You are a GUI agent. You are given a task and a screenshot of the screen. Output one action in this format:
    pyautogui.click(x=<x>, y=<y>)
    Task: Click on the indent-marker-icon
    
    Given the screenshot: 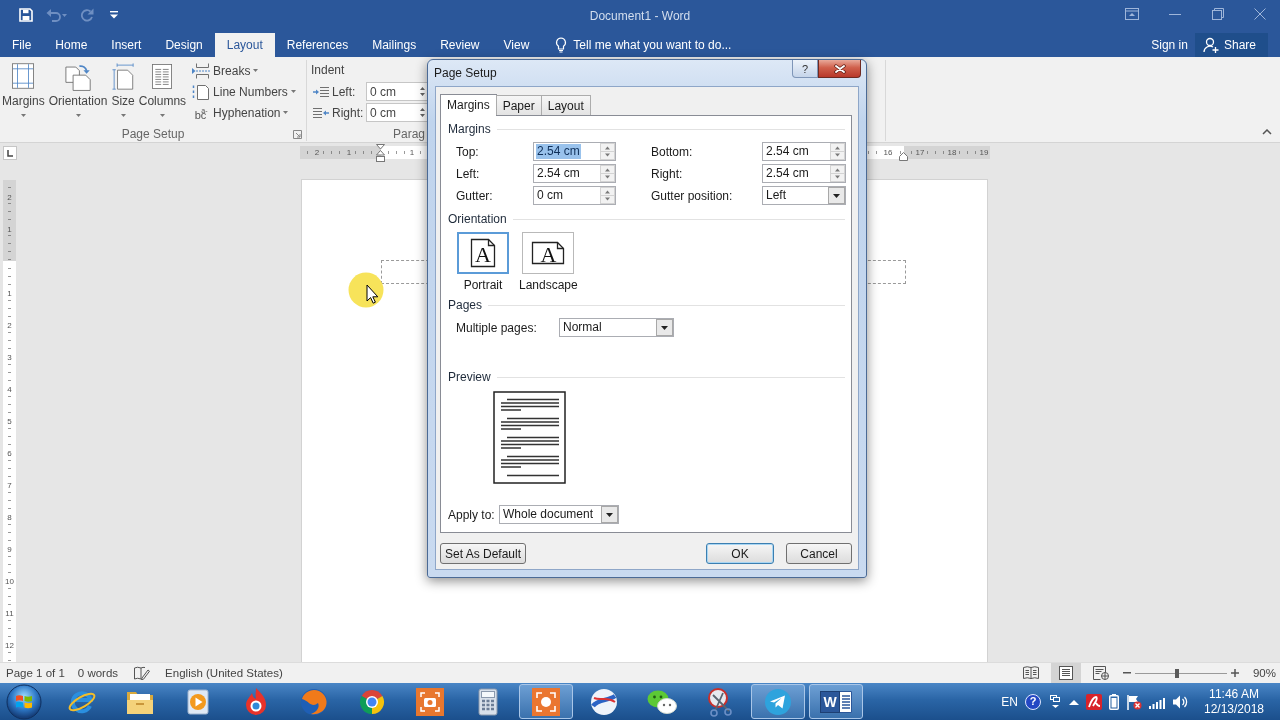 What is the action you would take?
    pyautogui.click(x=380, y=153)
    